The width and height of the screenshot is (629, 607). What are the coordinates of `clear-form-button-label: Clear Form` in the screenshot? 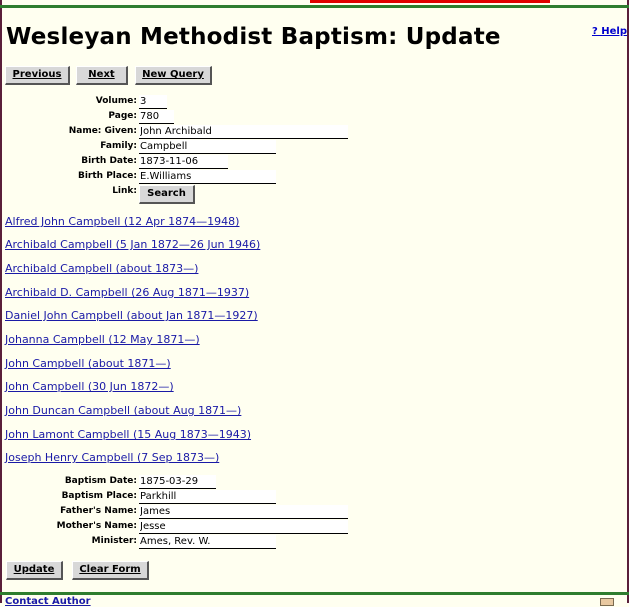 It's located at (110, 569).